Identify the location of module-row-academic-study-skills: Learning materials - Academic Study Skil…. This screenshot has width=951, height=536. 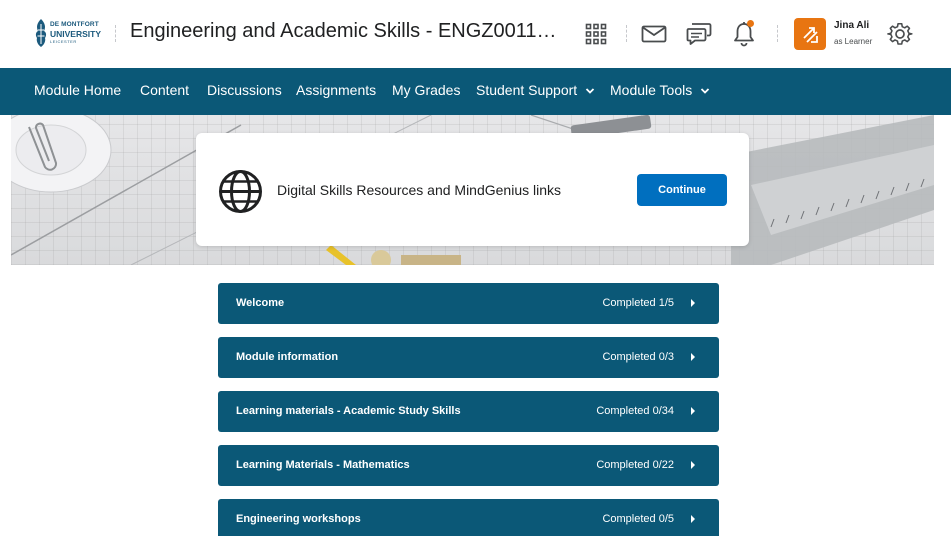
(468, 411).